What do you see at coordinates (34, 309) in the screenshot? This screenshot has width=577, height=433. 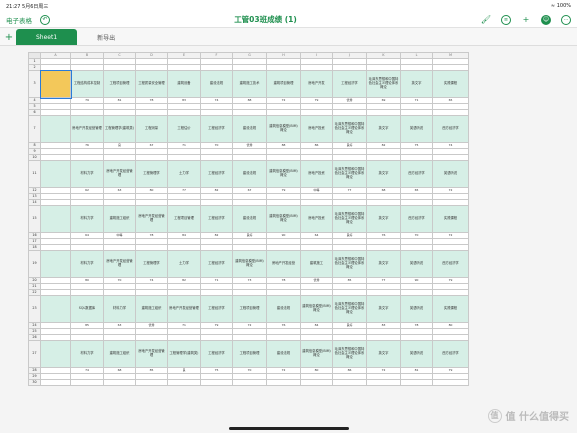 I see `row-header: 23` at bounding box center [34, 309].